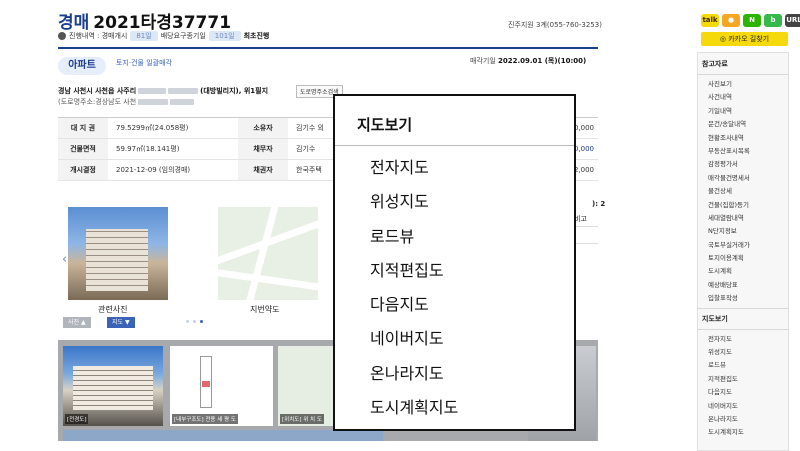  What do you see at coordinates (731, 20) in the screenshot?
I see `kakaostory-share-icon: ●` at bounding box center [731, 20].